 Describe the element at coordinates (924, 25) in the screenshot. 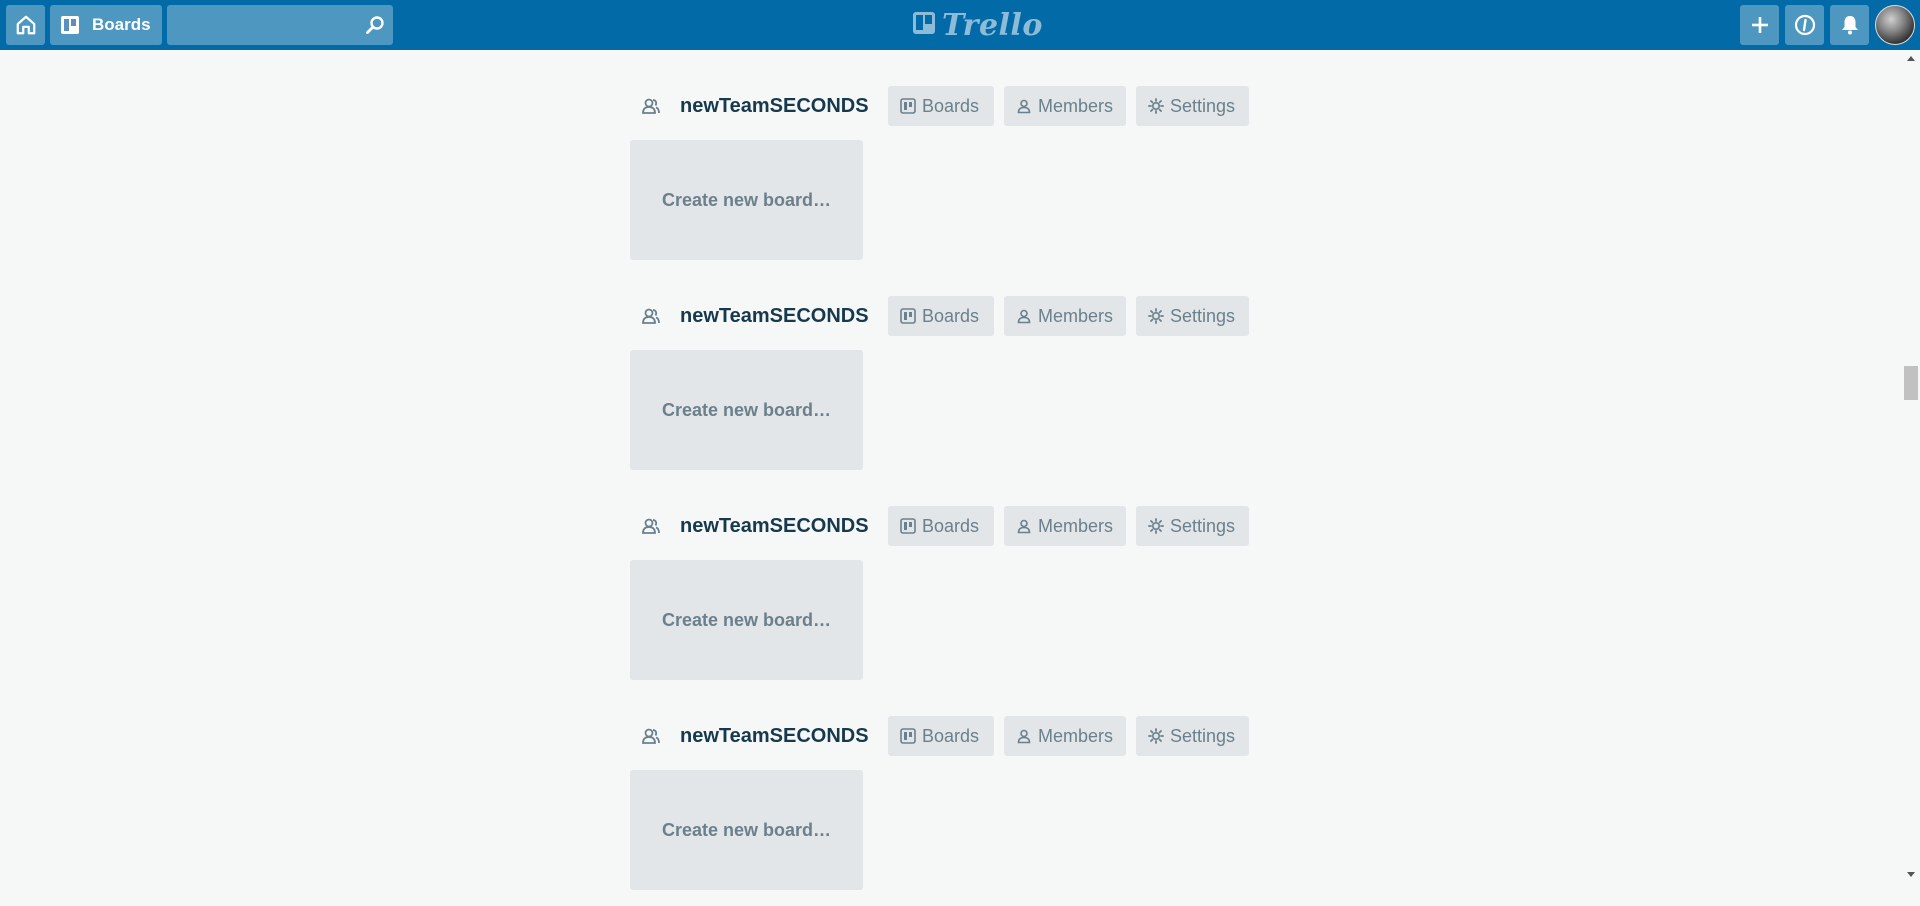

I see `trello-logo-icon` at that location.